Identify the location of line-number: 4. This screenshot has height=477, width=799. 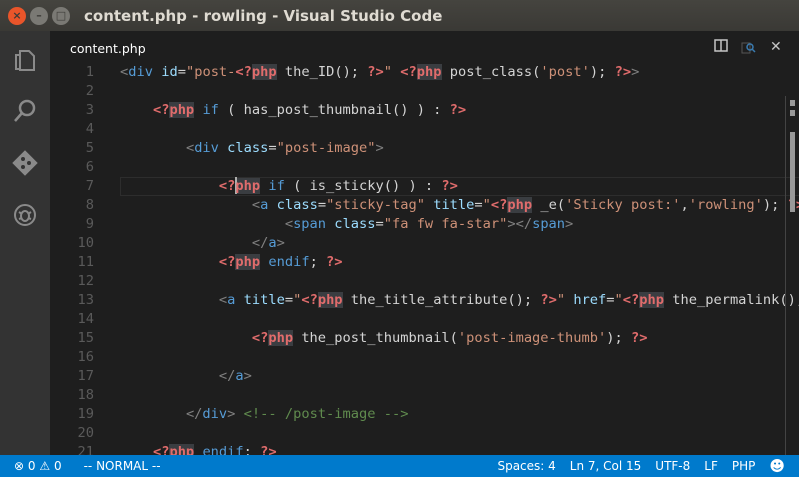
(89, 129).